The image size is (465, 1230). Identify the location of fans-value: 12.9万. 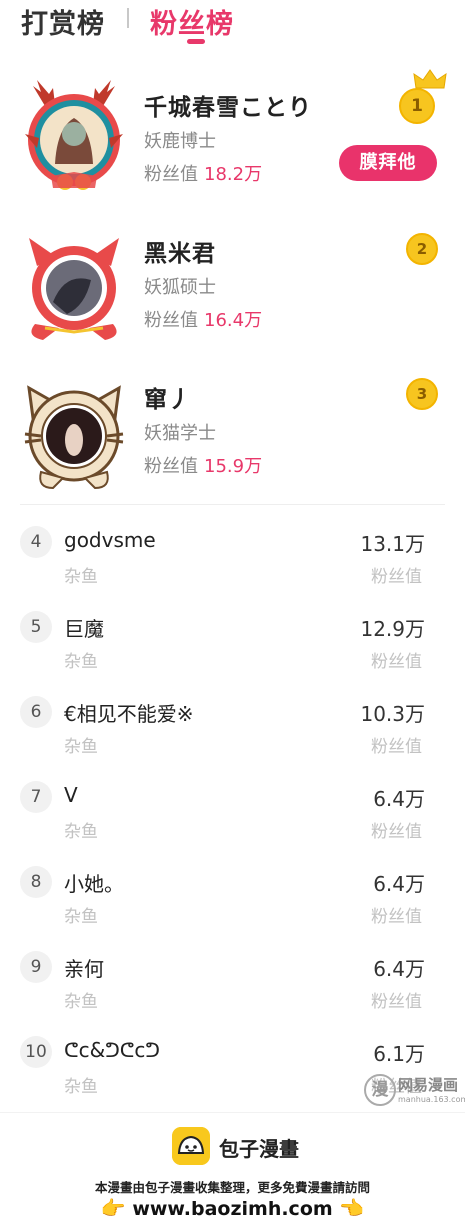
(392, 629).